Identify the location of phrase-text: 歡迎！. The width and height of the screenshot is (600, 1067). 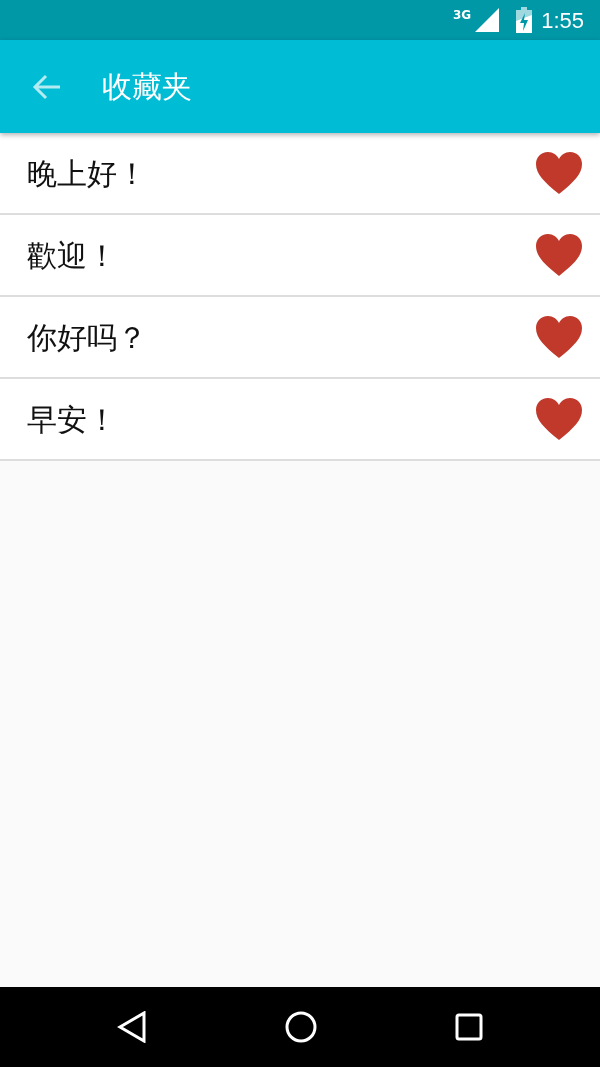
(72, 255).